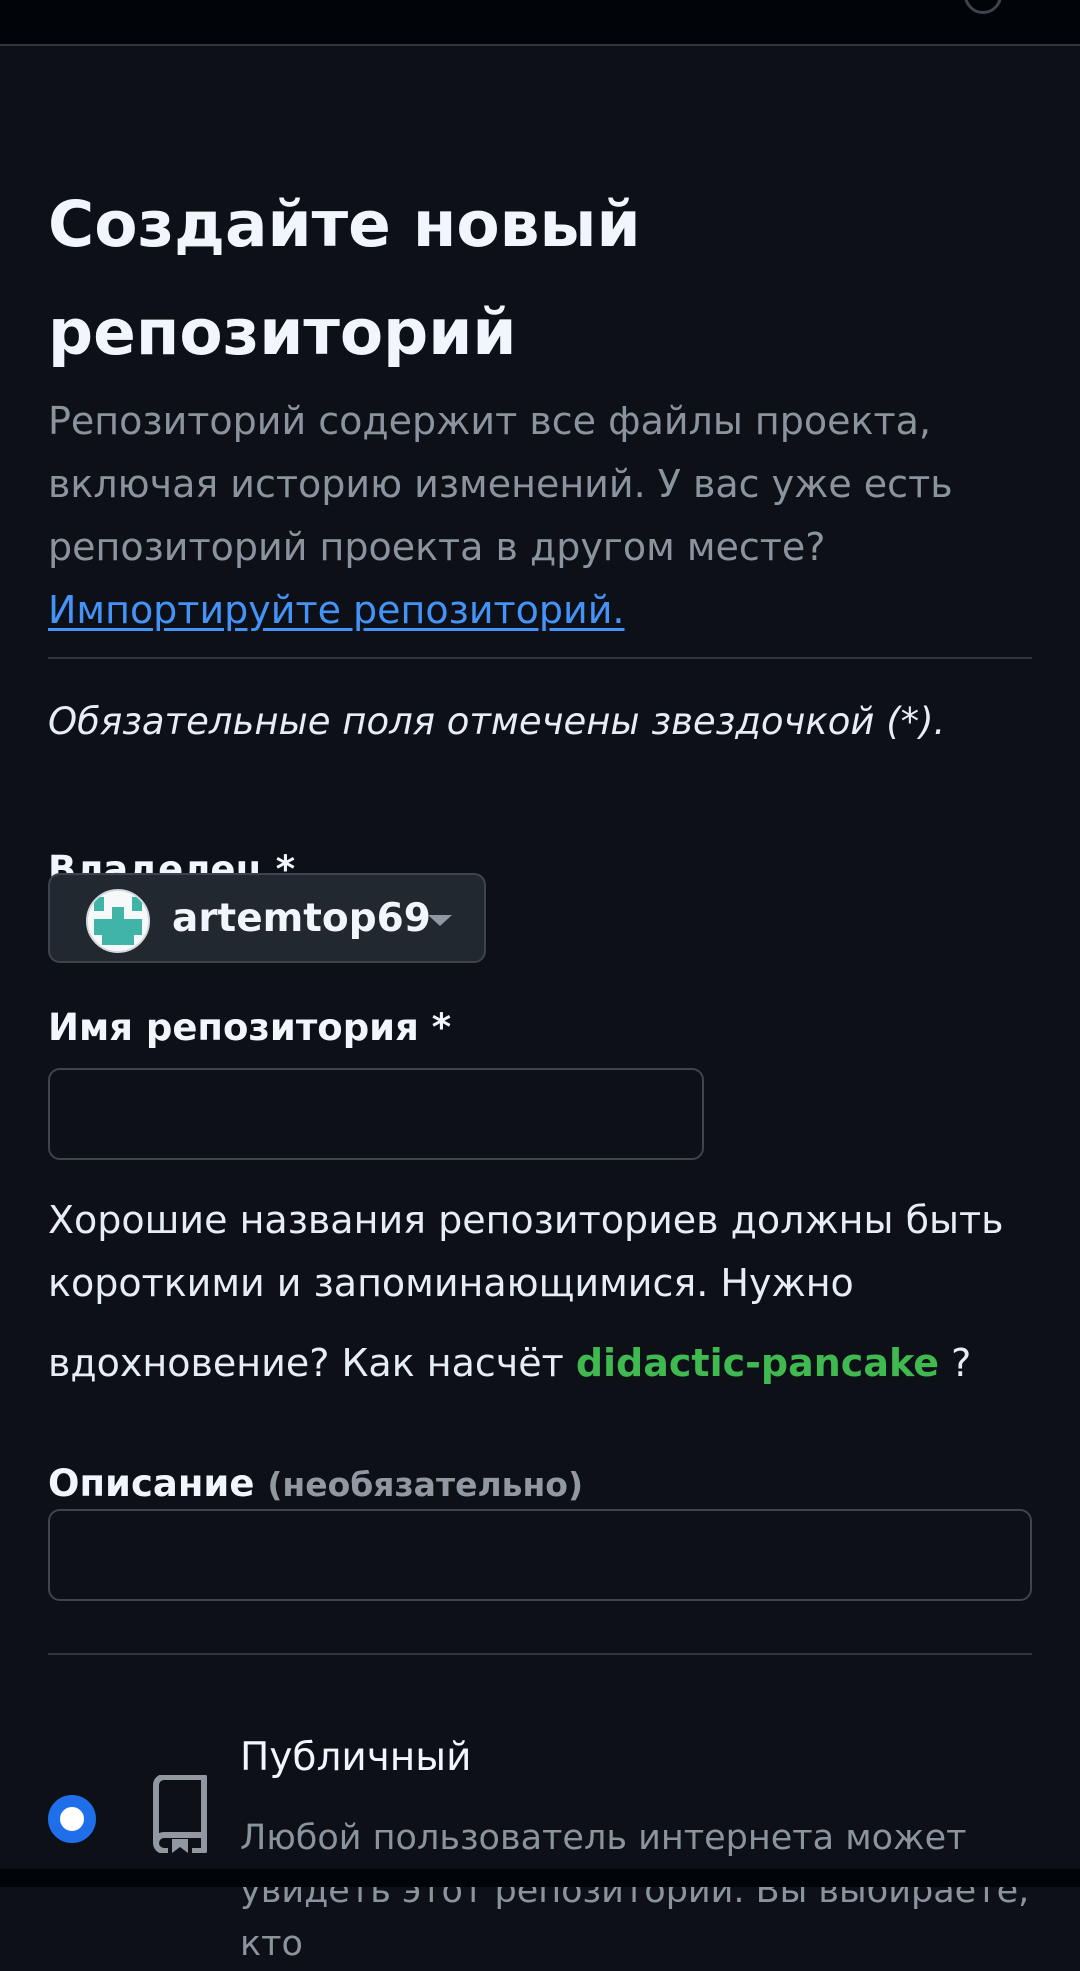 This screenshot has height=1971, width=1080. What do you see at coordinates (440, 920) in the screenshot?
I see `chevron-down-icon` at bounding box center [440, 920].